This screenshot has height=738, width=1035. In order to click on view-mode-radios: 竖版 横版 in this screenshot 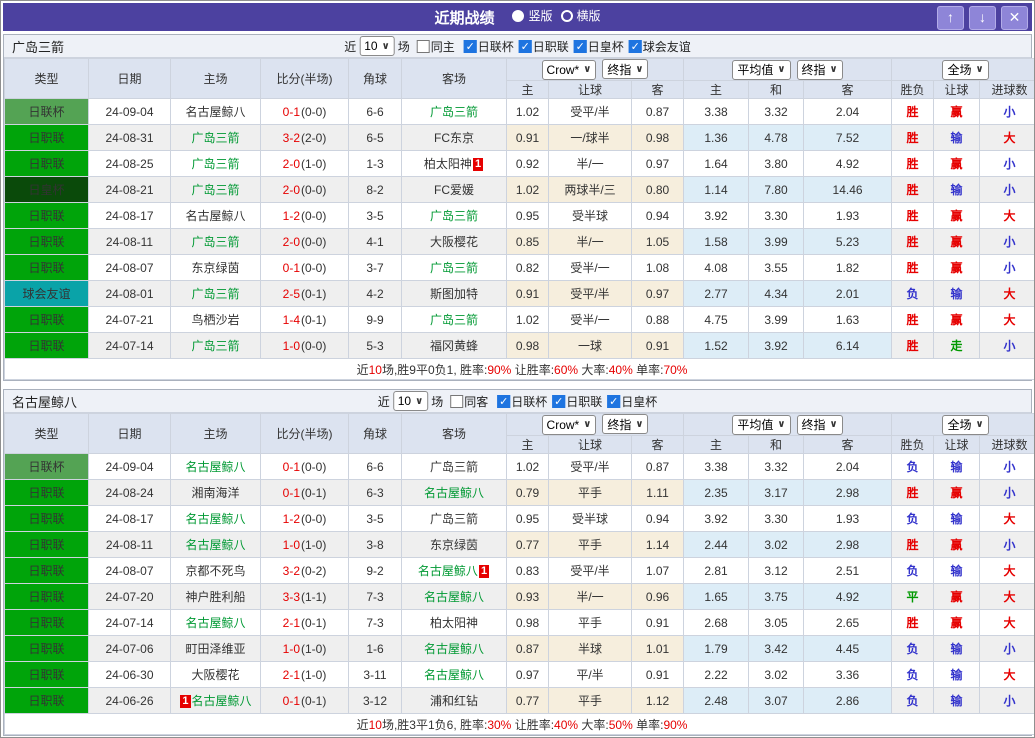, I will do `click(552, 17)`.